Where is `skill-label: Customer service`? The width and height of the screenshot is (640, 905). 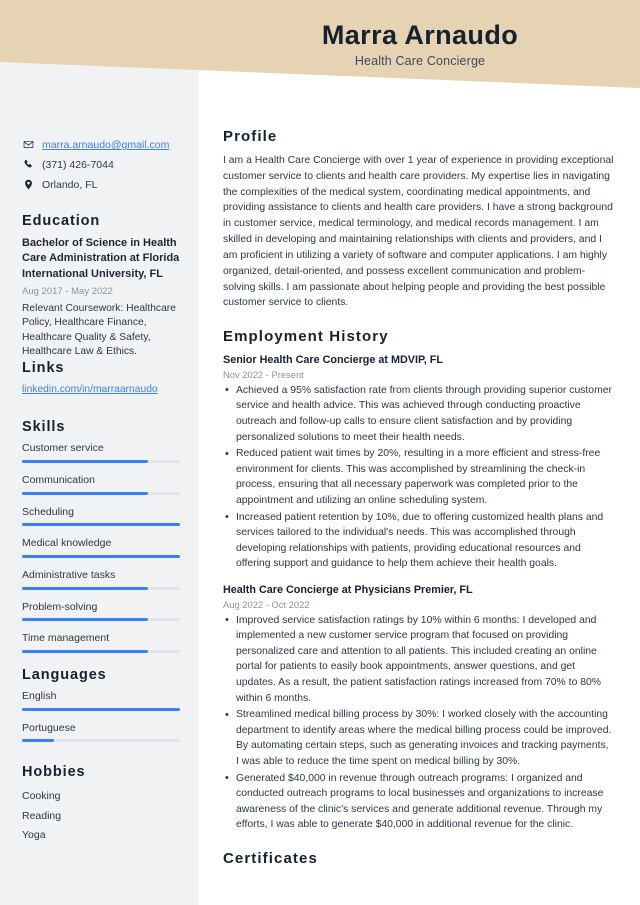 skill-label: Customer service is located at coordinates (63, 448).